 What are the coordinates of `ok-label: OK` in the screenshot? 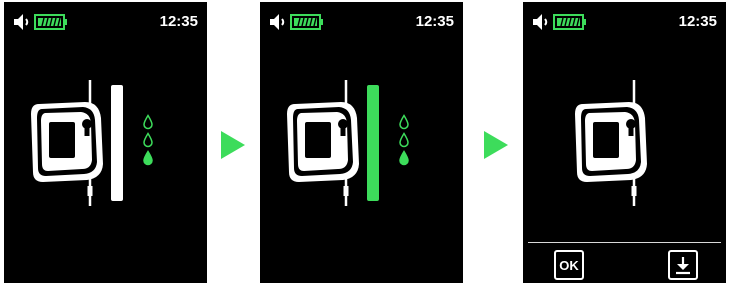 It's located at (569, 265).